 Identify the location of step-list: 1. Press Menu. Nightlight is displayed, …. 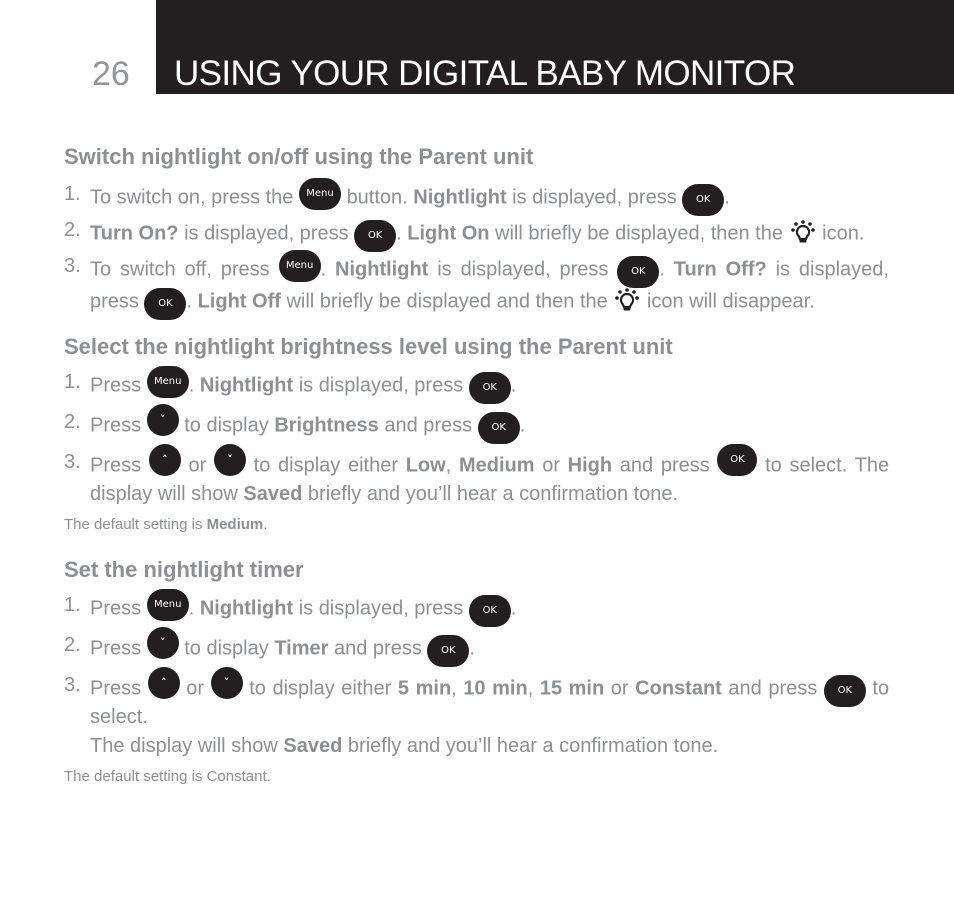
(476, 436).